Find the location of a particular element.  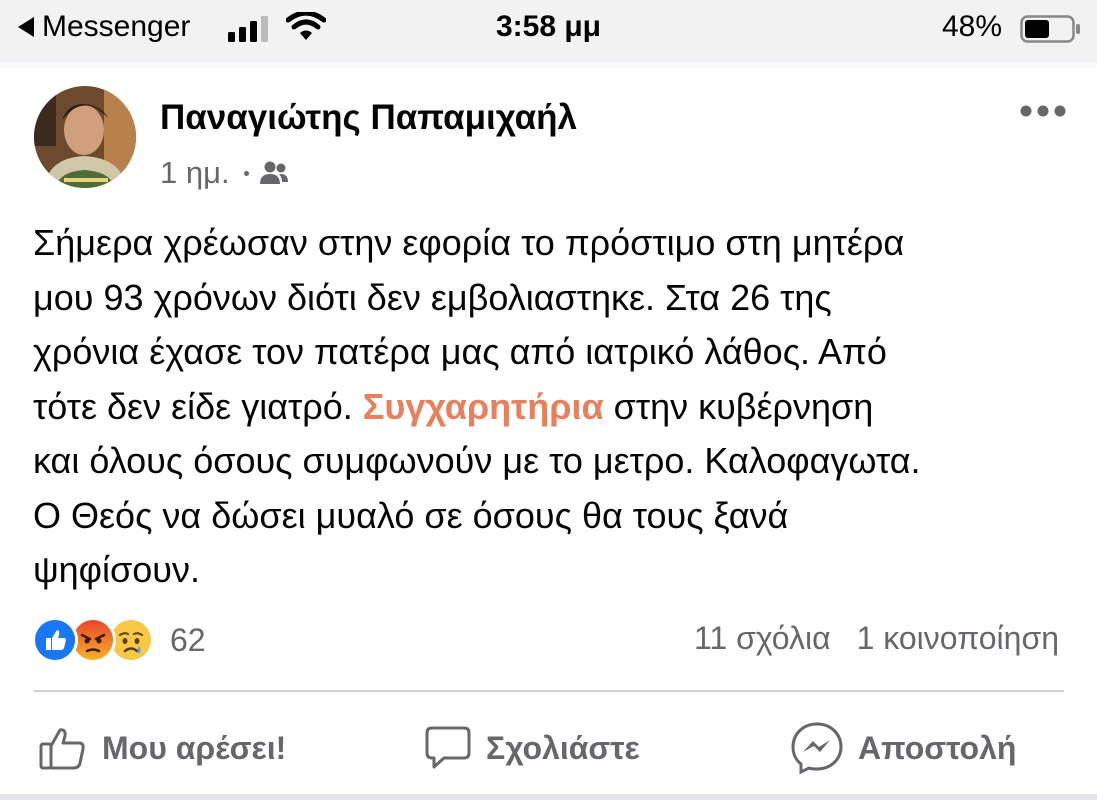

battery-percent: 48% is located at coordinates (972, 26).